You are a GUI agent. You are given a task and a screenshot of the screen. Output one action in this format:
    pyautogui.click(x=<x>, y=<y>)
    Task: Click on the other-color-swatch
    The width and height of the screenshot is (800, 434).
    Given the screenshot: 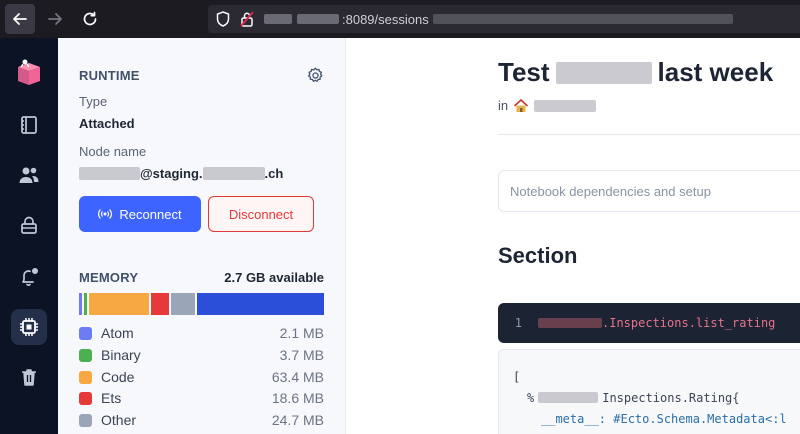 What is the action you would take?
    pyautogui.click(x=85, y=420)
    